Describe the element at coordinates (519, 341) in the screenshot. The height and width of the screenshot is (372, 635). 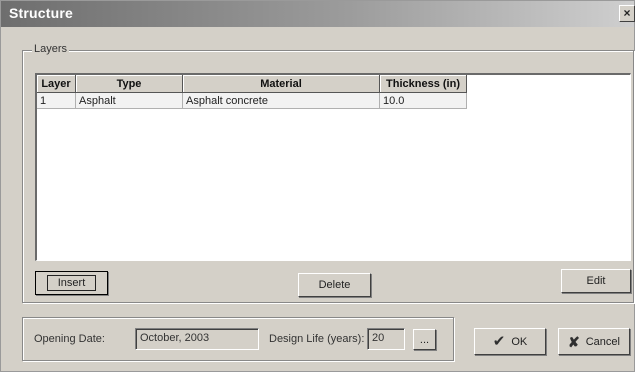
I see `ok-button-label: OK` at that location.